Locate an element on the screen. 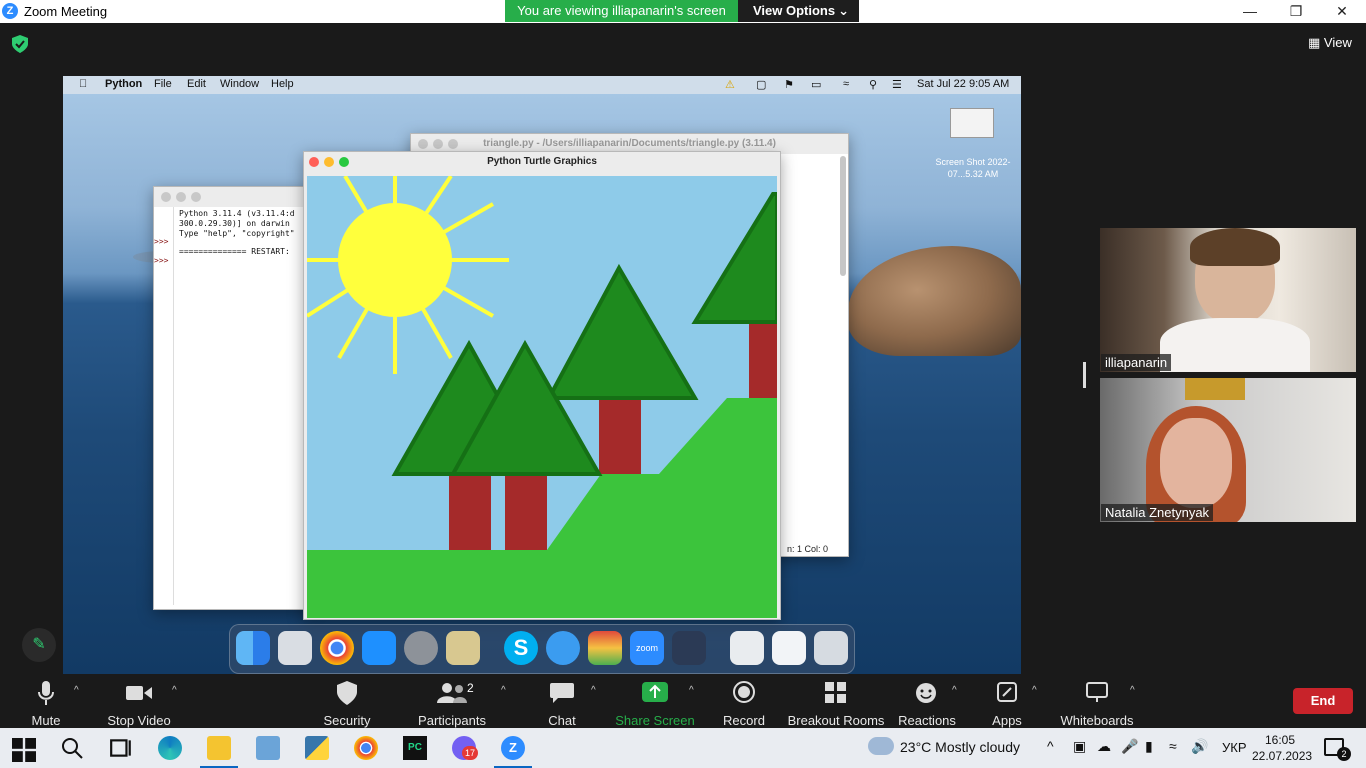  app-store-icon is located at coordinates (379, 648).